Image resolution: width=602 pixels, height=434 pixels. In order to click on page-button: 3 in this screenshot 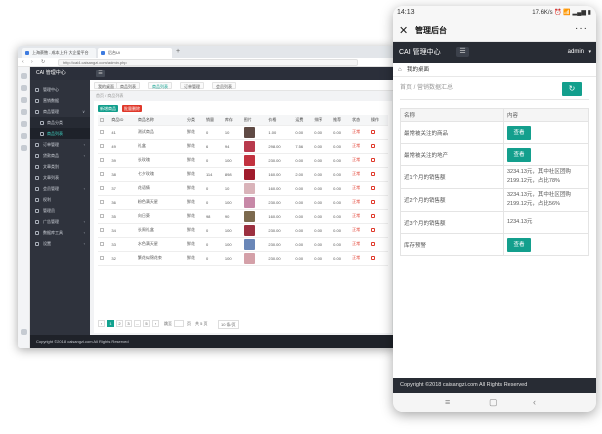, I will do `click(128, 323)`.